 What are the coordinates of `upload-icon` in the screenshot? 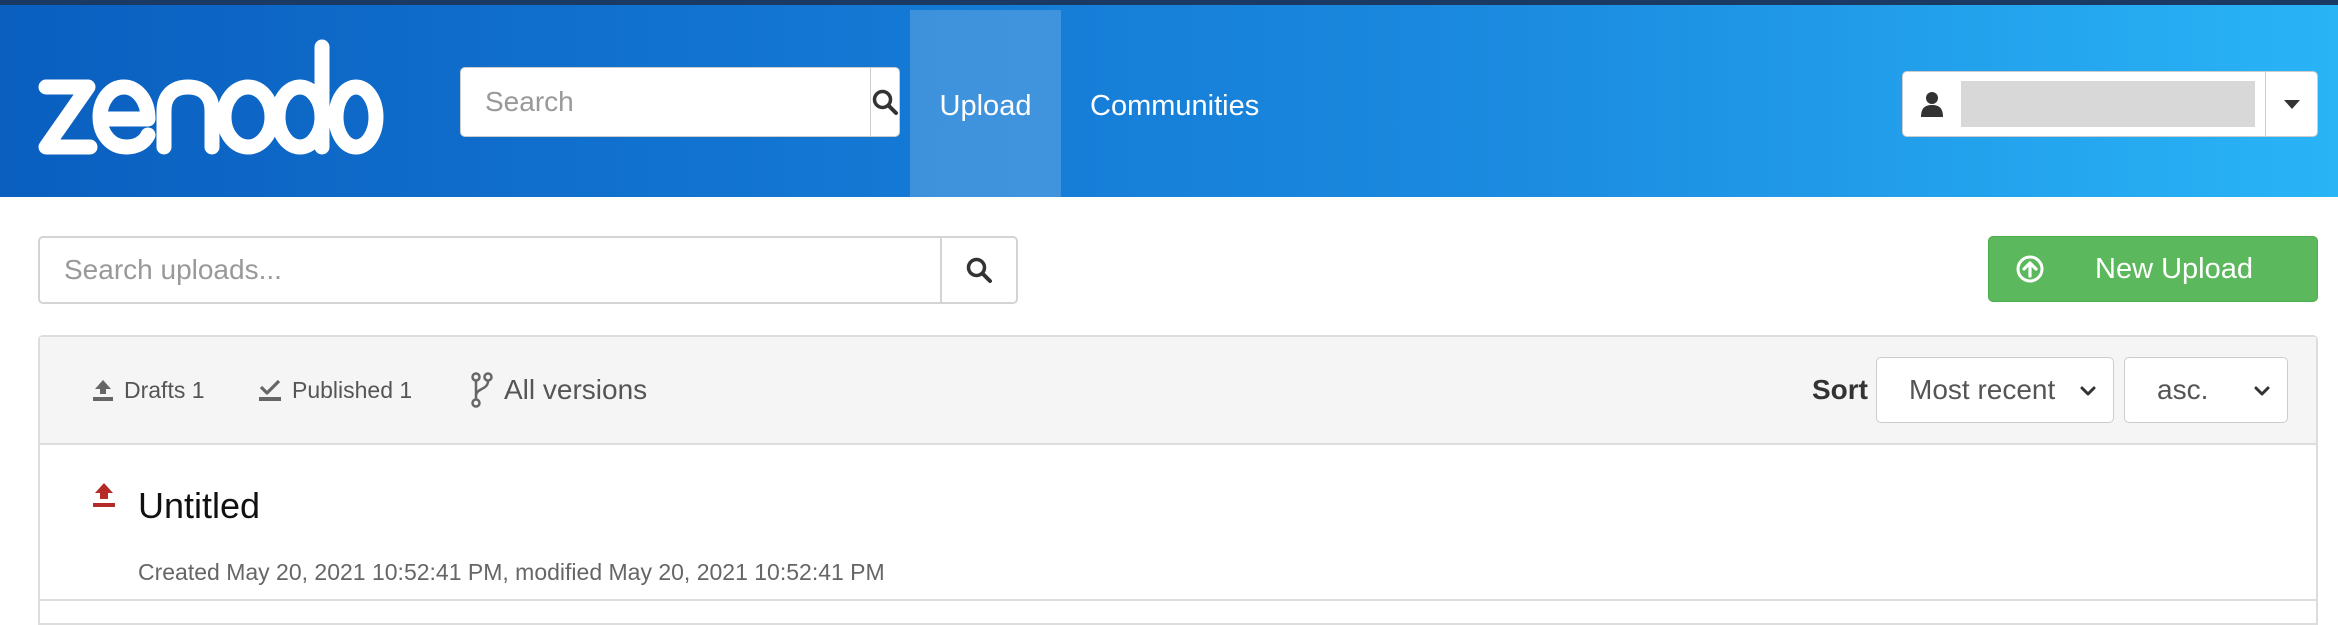 It's located at (103, 390).